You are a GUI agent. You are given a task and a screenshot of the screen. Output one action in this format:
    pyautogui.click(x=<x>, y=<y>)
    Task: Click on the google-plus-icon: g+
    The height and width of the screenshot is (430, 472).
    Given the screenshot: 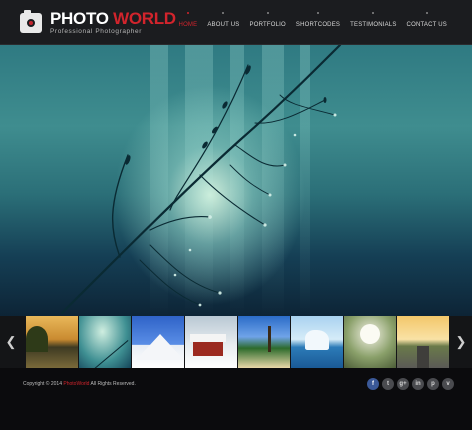 What is the action you would take?
    pyautogui.click(x=403, y=384)
    